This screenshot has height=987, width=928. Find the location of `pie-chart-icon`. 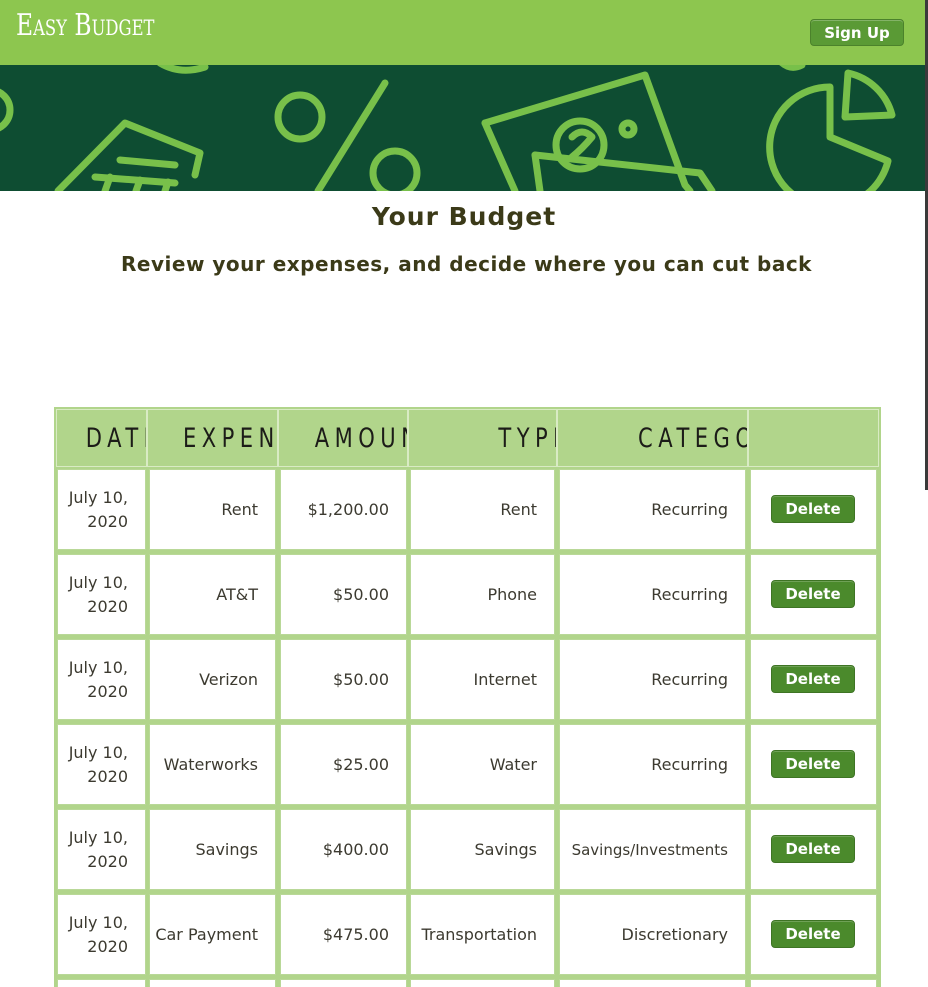

pie-chart-icon is located at coordinates (831, 130).